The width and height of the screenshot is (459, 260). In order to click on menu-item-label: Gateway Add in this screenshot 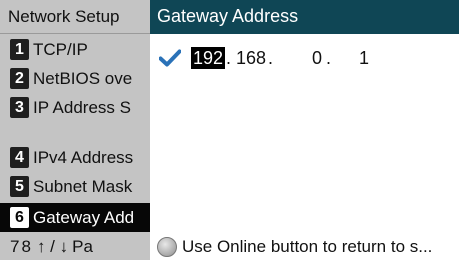, I will do `click(84, 217)`.